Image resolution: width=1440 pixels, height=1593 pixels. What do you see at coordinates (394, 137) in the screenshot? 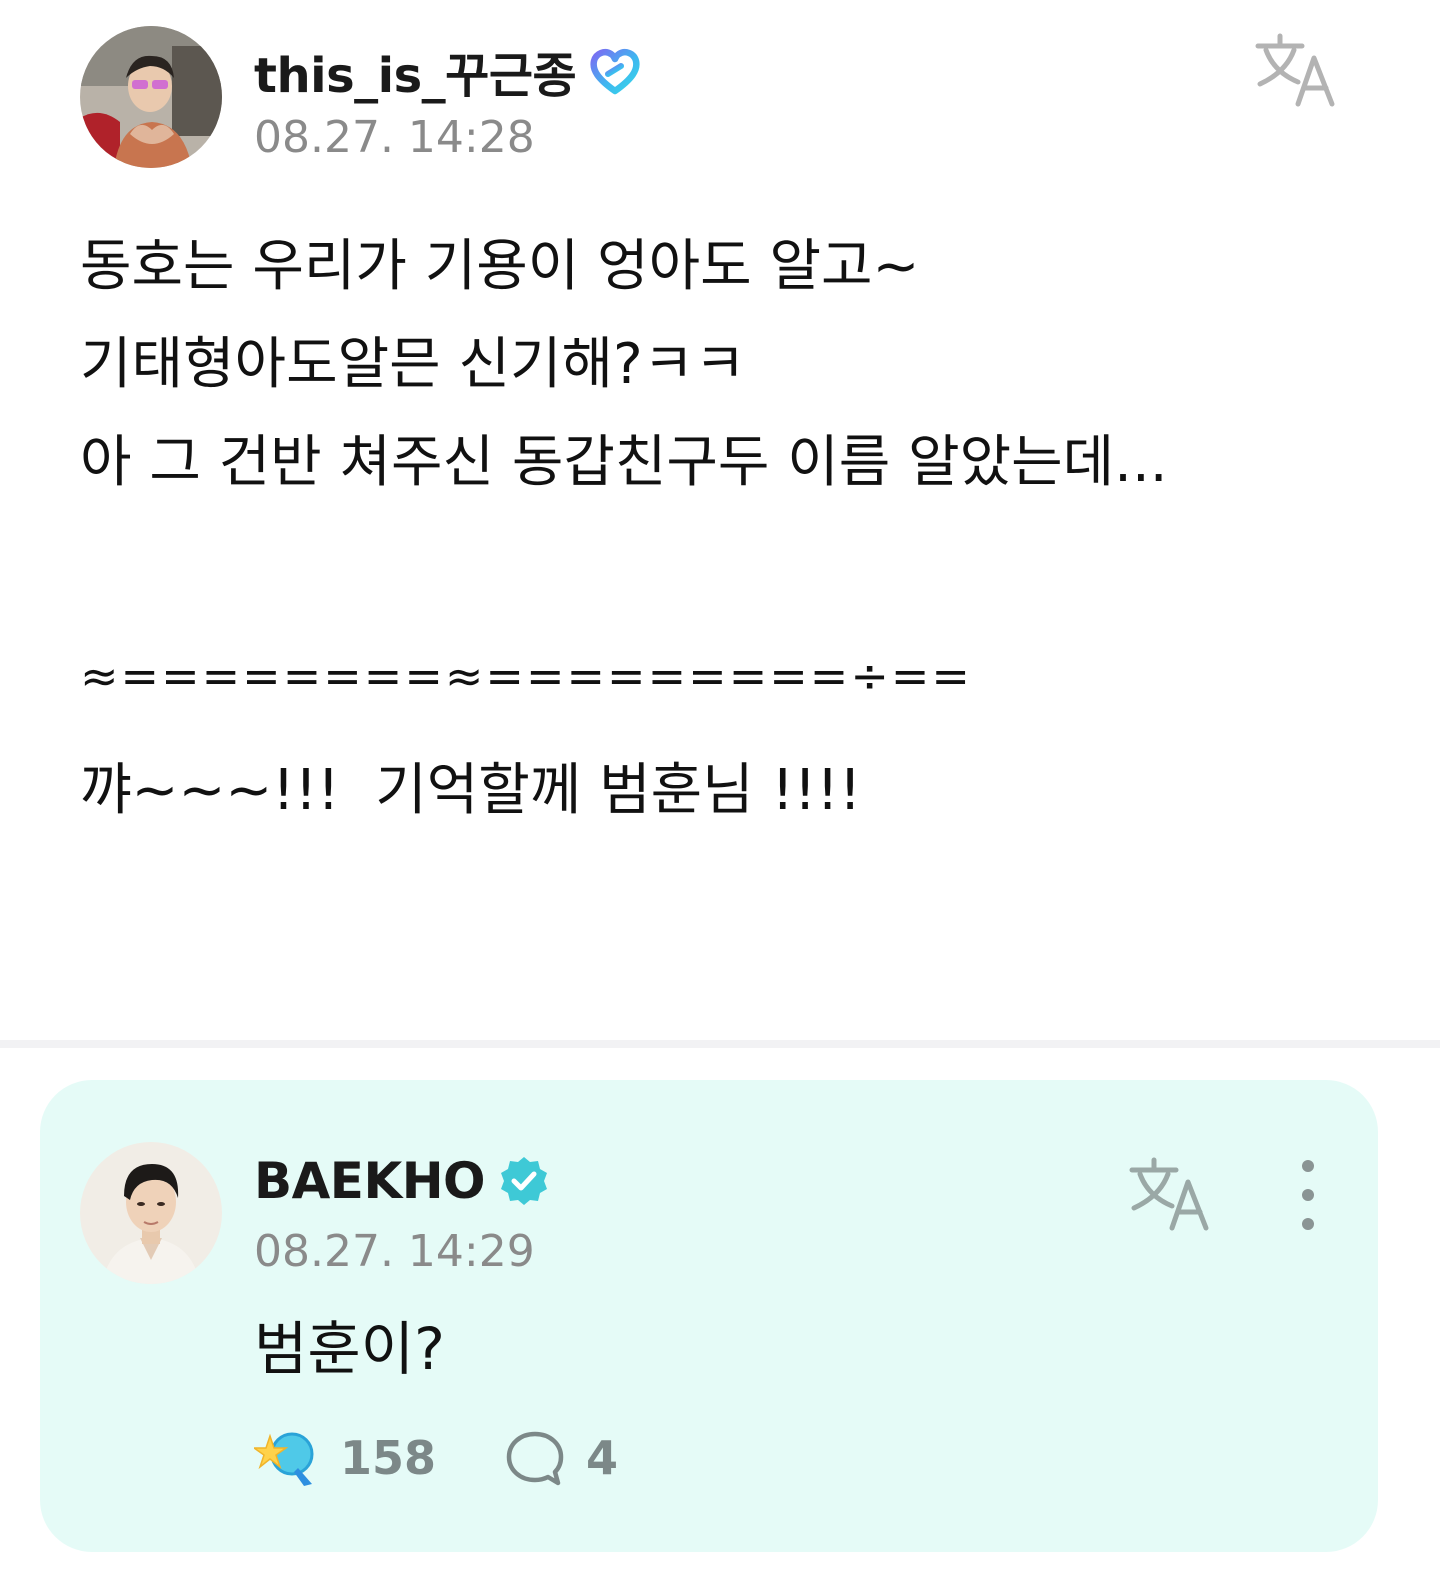
I see `post-timestamp: 08.27. 14:28` at bounding box center [394, 137].